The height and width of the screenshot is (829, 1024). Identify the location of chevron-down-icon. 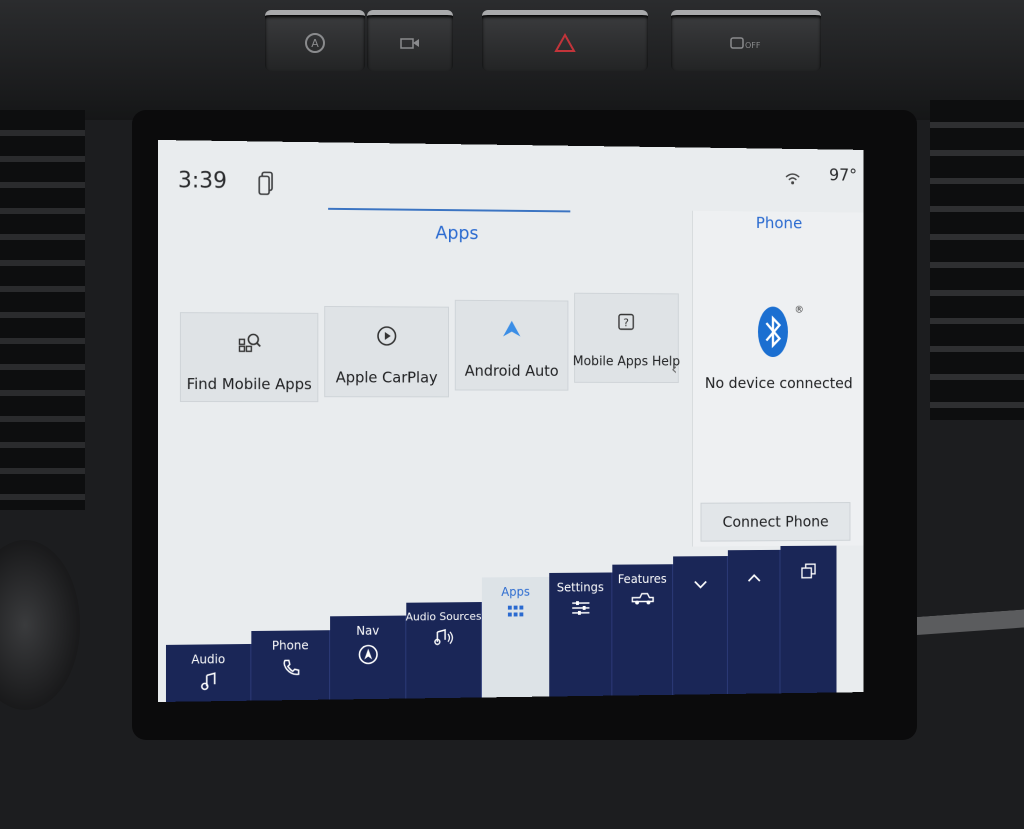
(699, 585).